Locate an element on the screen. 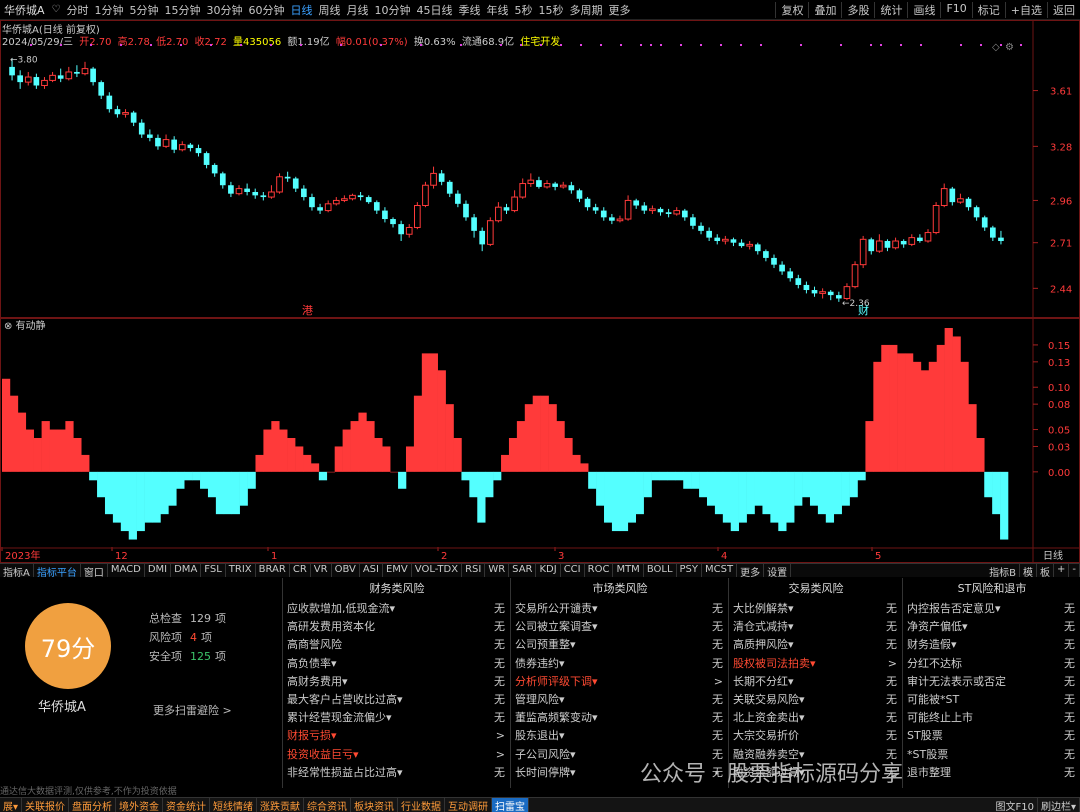  risk-item: 财报亏损▾ > is located at coordinates (397, 736).